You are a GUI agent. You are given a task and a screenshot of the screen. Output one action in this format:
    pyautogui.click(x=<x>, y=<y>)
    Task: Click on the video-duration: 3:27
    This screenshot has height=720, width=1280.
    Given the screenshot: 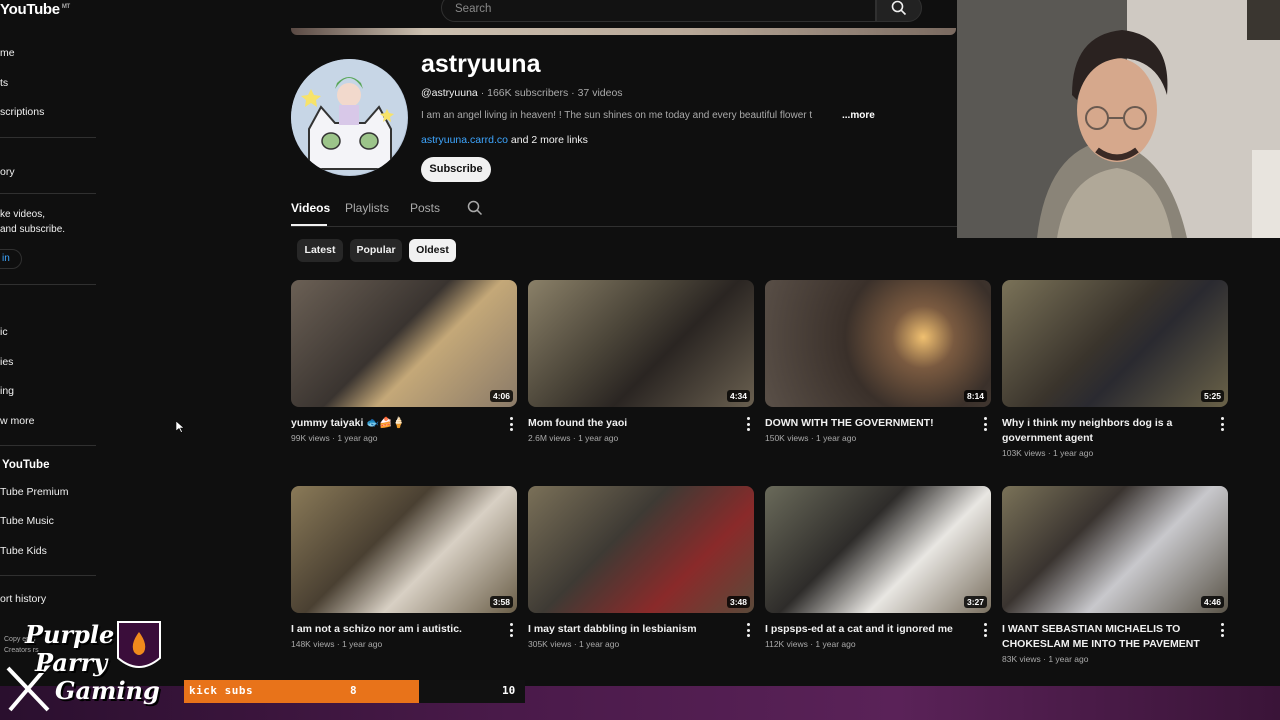 What is the action you would take?
    pyautogui.click(x=975, y=602)
    